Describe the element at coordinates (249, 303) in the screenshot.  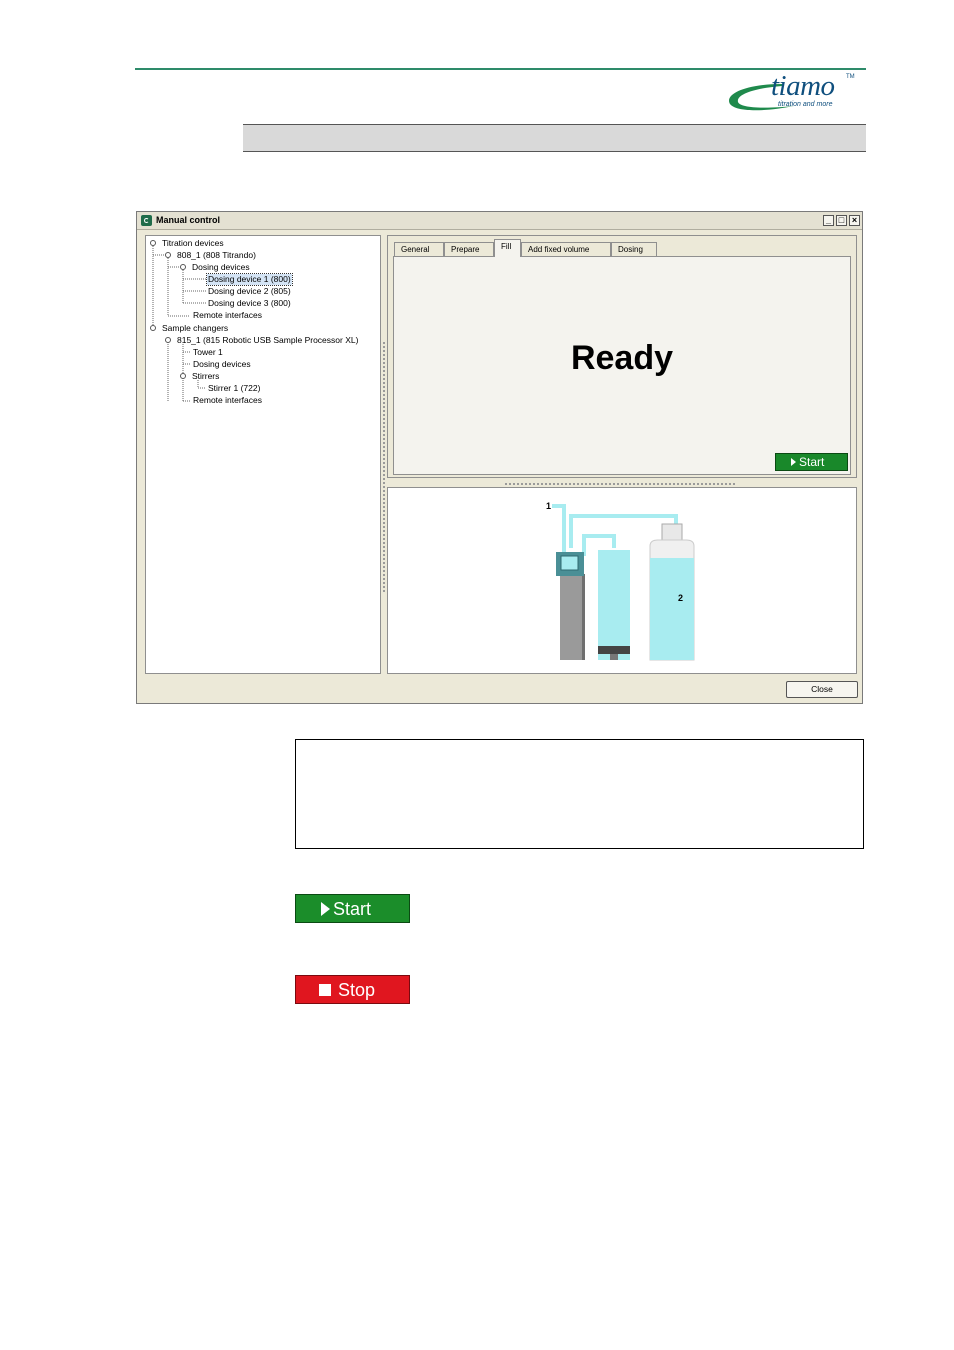
I see `tree-node: Dosing device 3 (800)` at that location.